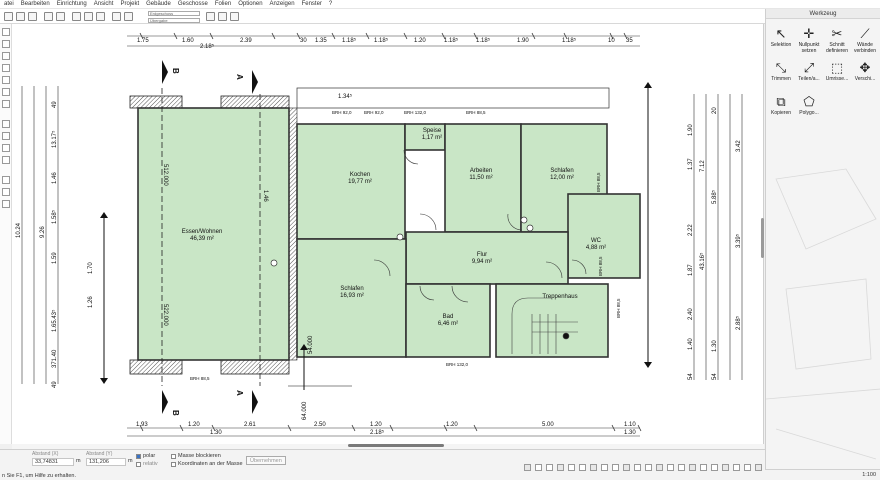 The width and height of the screenshot is (880, 480). I want to click on distance-y-input: 131,206, so click(106, 462).